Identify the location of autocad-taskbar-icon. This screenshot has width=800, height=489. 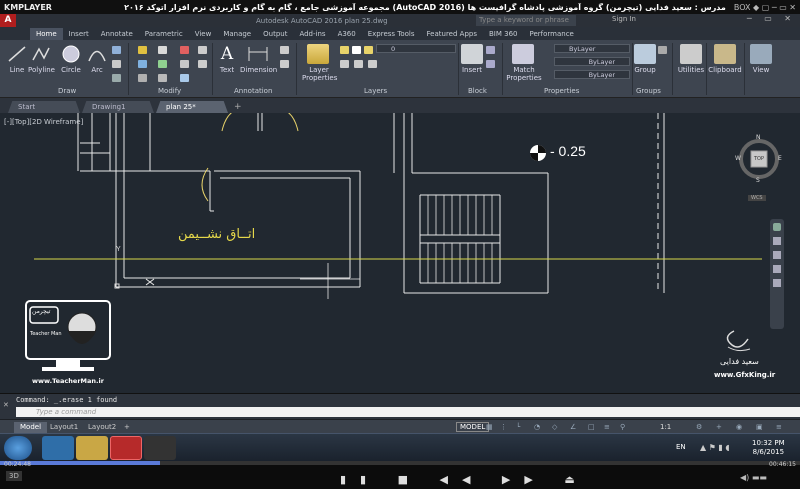
(126, 448).